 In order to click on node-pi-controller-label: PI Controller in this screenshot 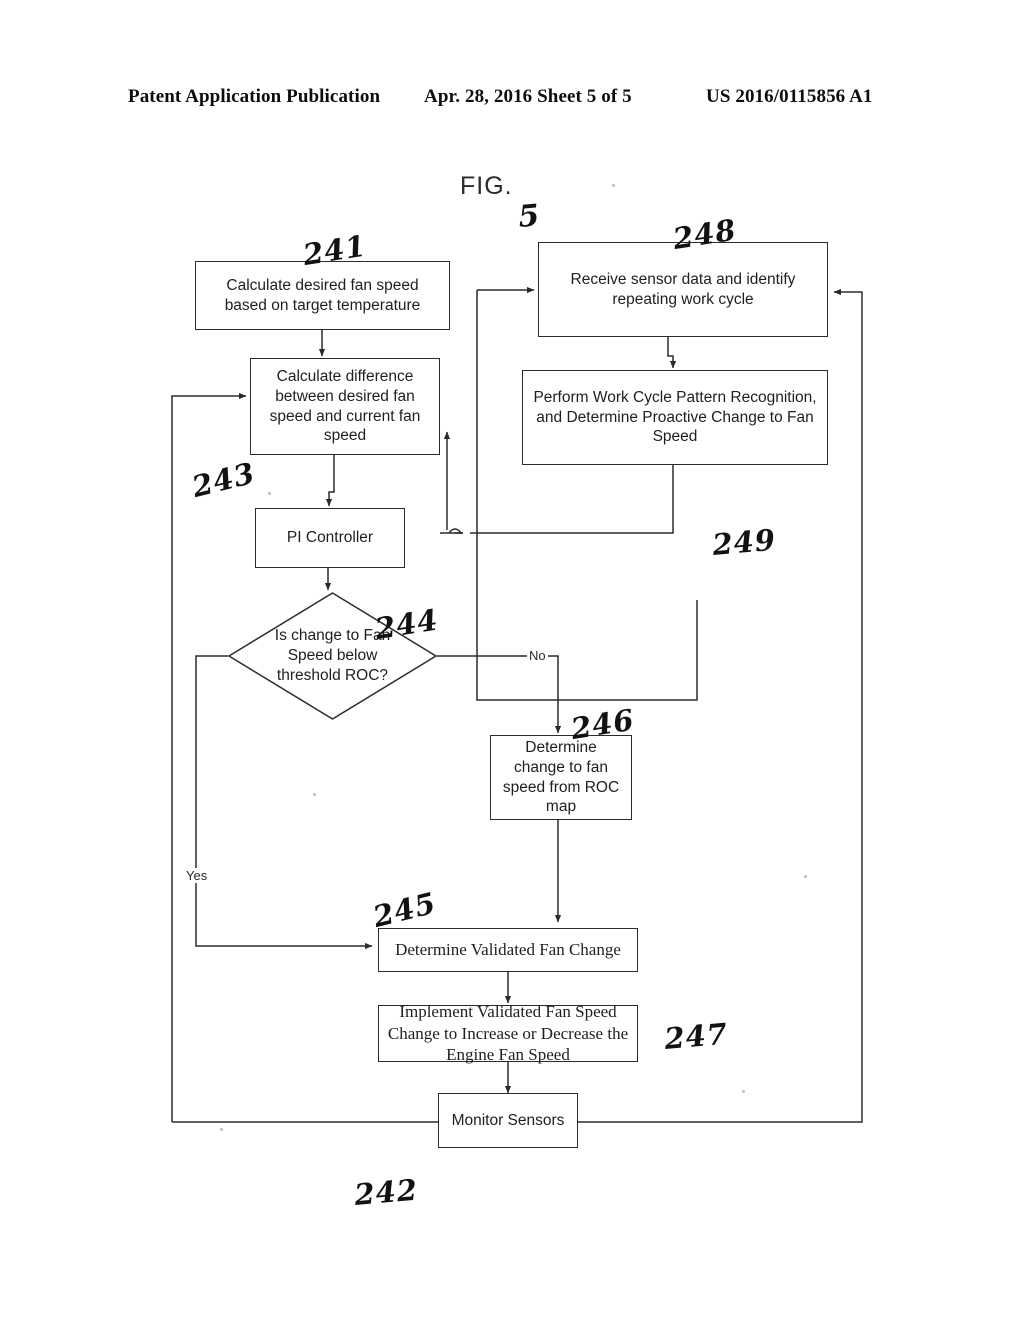, I will do `click(330, 538)`.